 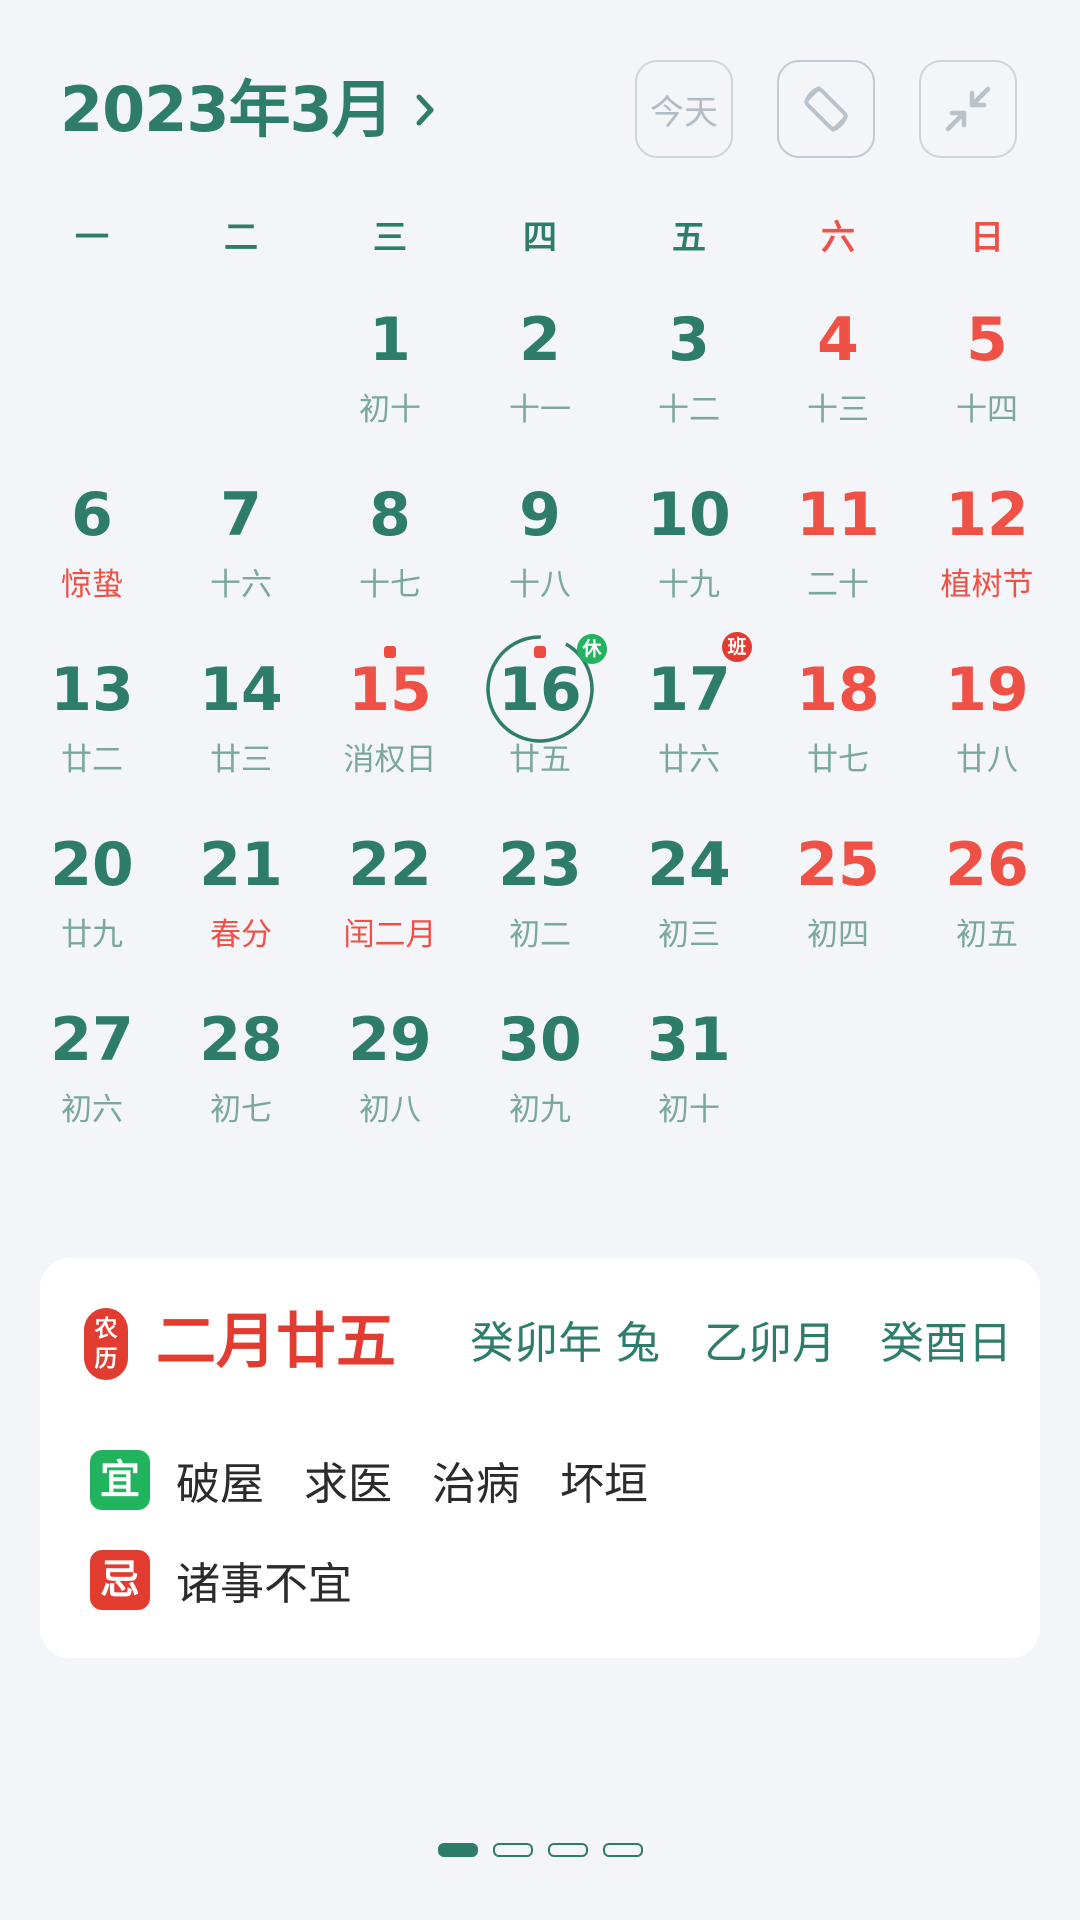 What do you see at coordinates (838, 340) in the screenshot?
I see `day-number: 4` at bounding box center [838, 340].